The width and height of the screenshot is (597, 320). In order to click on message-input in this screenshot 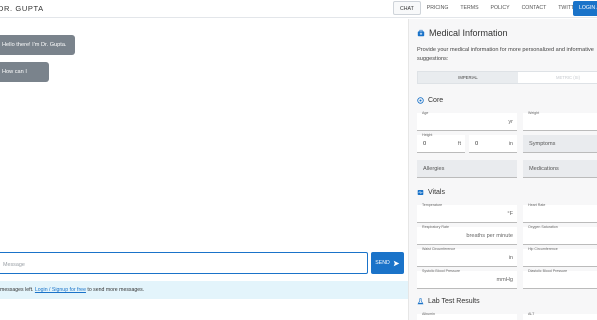, I will do `click(183, 265)`.